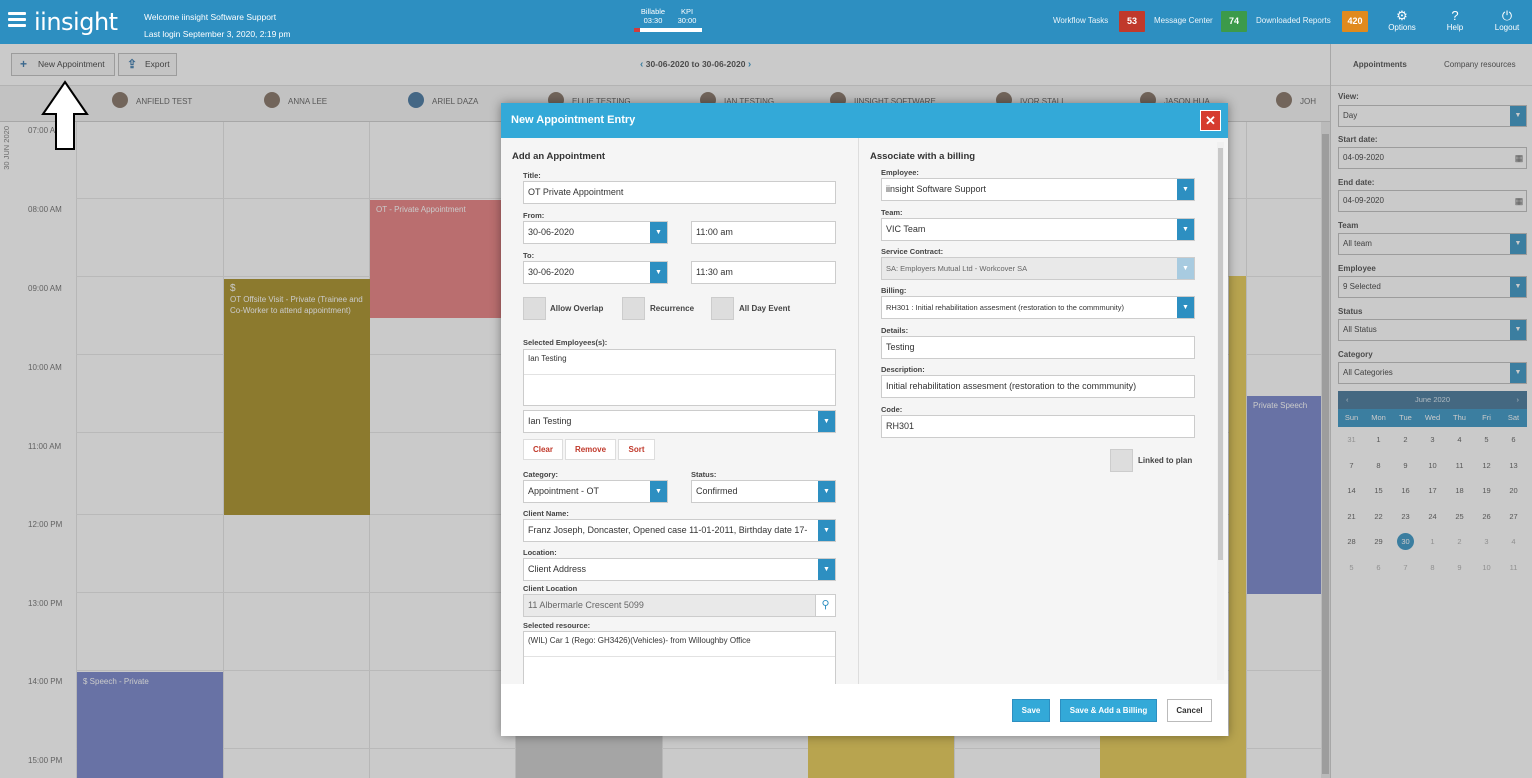 This screenshot has width=1532, height=778. What do you see at coordinates (892, 212) in the screenshot?
I see `billing-team-label: Team:` at bounding box center [892, 212].